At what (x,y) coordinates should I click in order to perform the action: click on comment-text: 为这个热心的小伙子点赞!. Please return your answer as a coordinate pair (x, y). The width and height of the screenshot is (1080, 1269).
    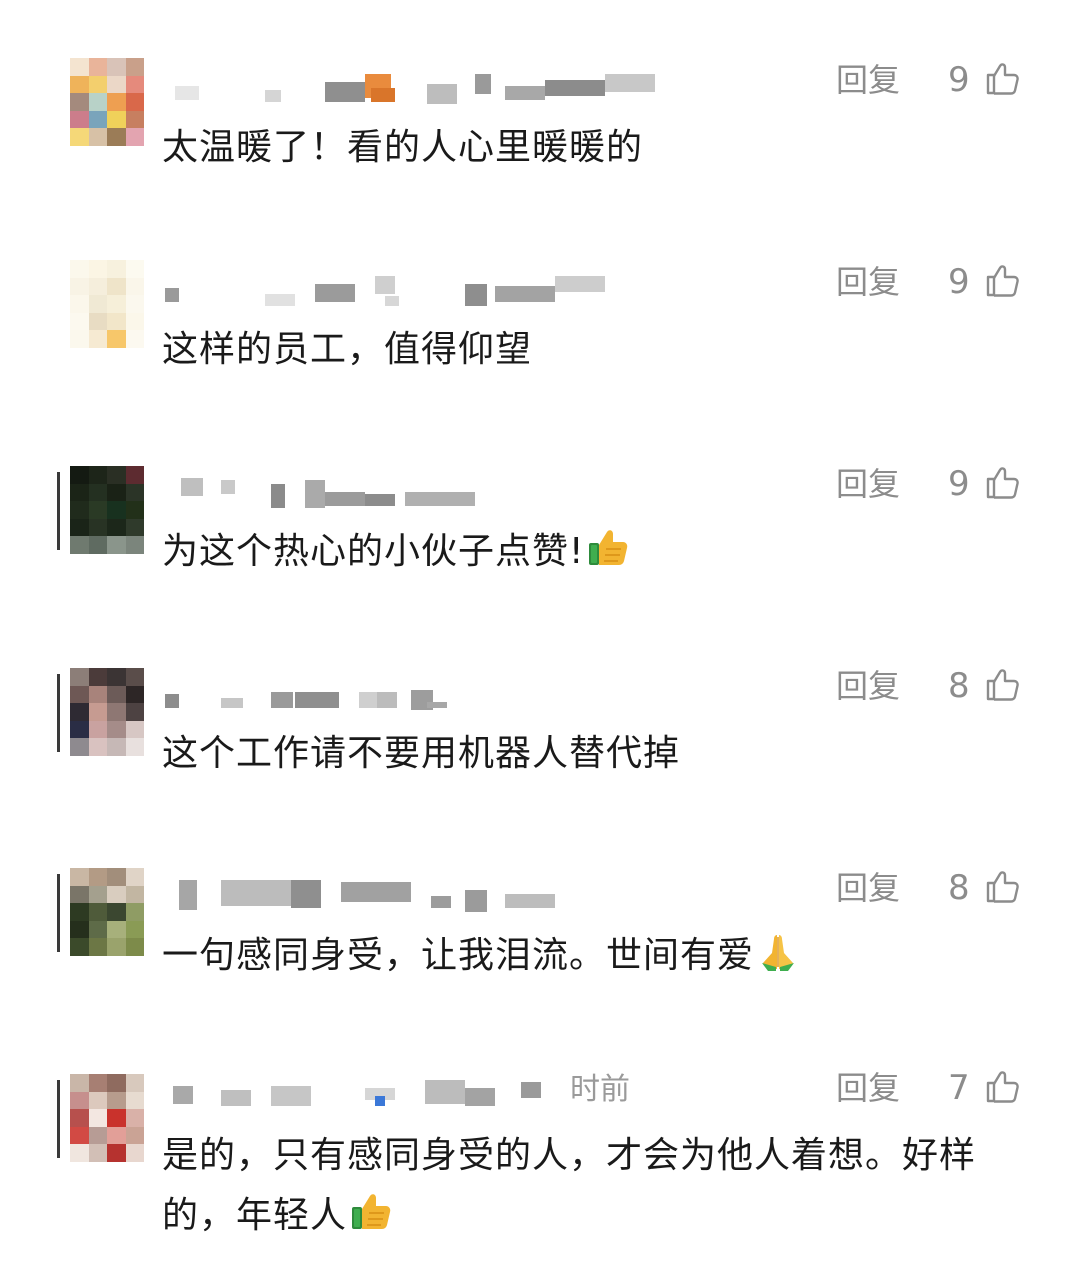
    Looking at the image, I should click on (592, 555).